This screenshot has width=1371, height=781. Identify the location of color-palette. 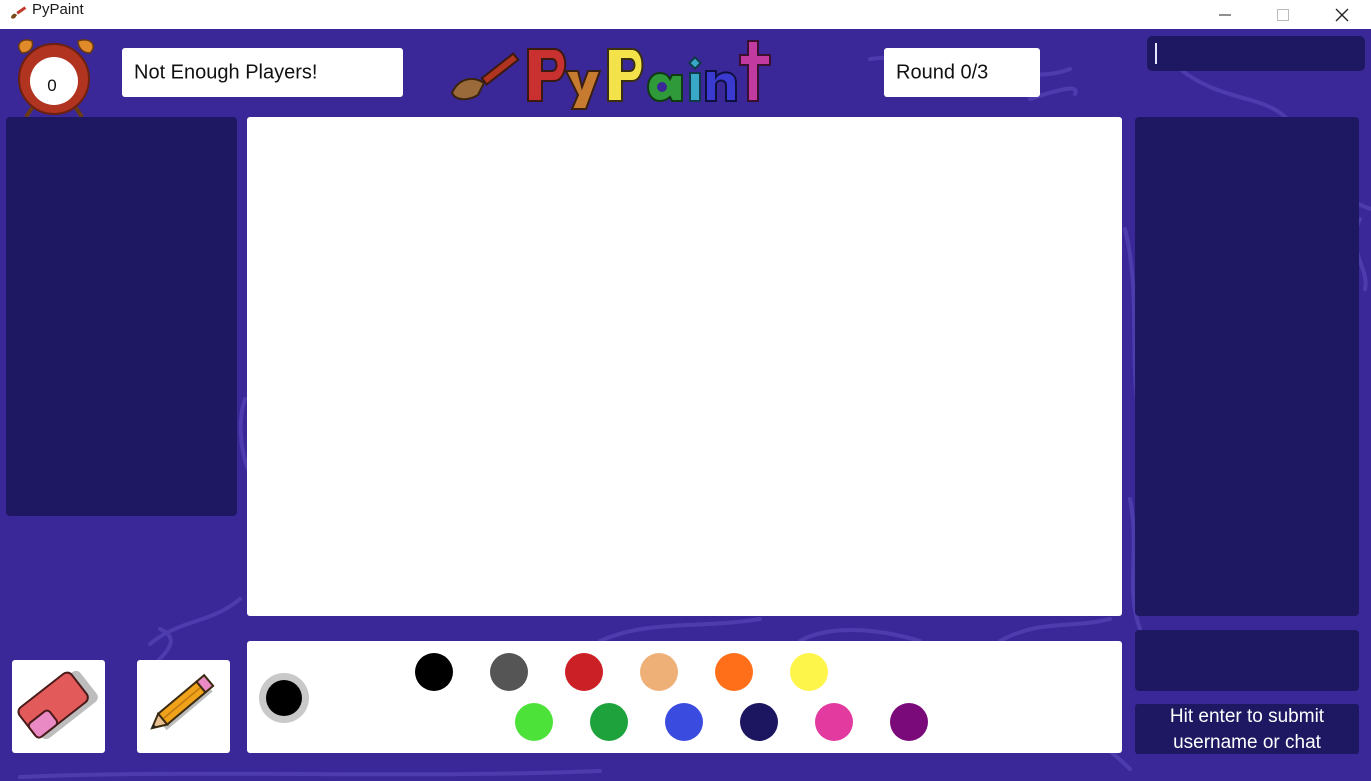
(684, 697).